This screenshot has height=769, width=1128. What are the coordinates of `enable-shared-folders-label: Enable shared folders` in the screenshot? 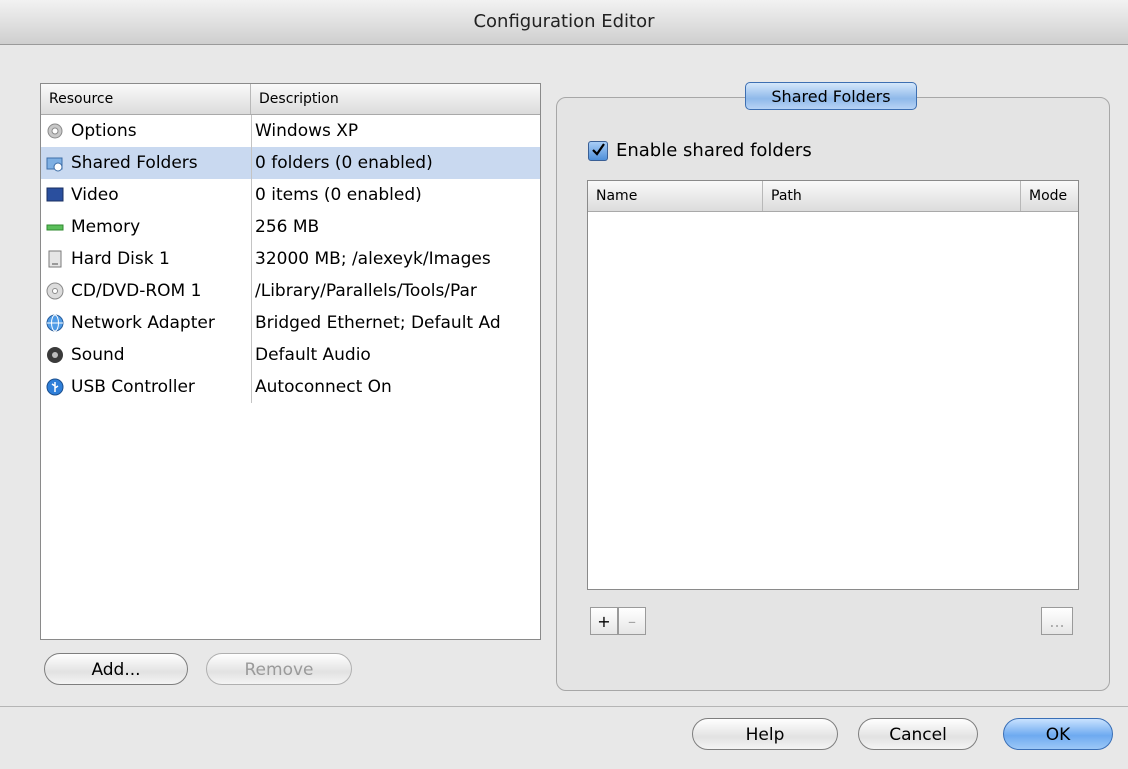 It's located at (714, 150).